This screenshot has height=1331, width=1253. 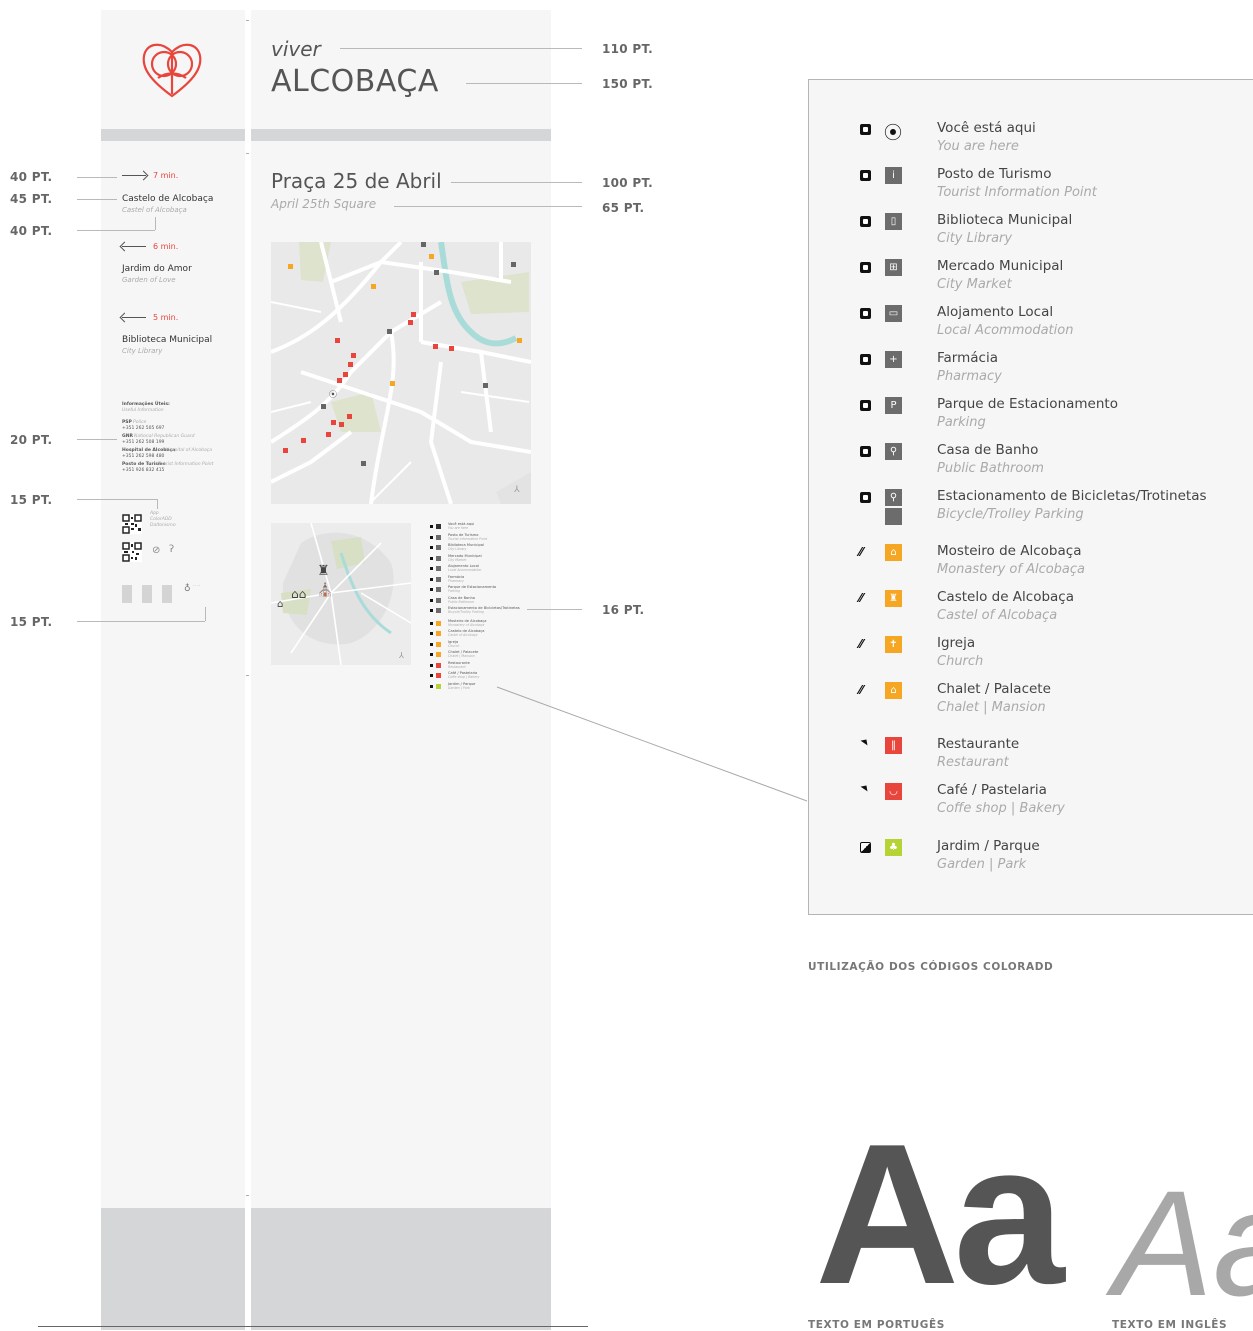 What do you see at coordinates (401, 373) in the screenshot?
I see `city-map: ⦿ ⅄` at bounding box center [401, 373].